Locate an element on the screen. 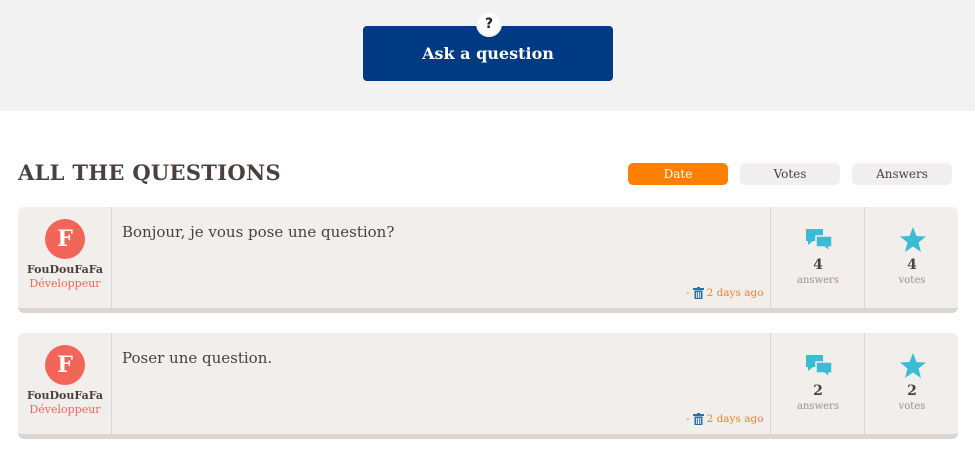 This screenshot has width=975, height=451. votes-stat: 4 votes is located at coordinates (911, 257).